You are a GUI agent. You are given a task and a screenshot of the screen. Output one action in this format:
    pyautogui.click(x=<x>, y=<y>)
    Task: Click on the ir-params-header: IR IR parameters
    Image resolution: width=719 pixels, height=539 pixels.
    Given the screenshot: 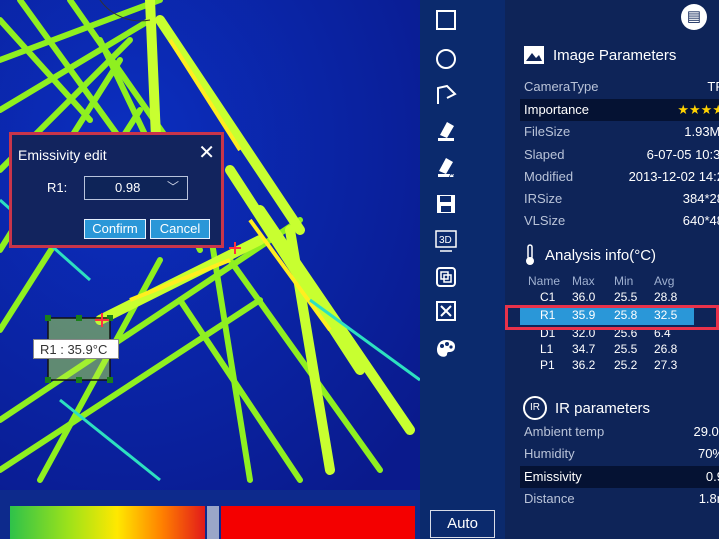 What is the action you would take?
    pyautogui.click(x=586, y=408)
    